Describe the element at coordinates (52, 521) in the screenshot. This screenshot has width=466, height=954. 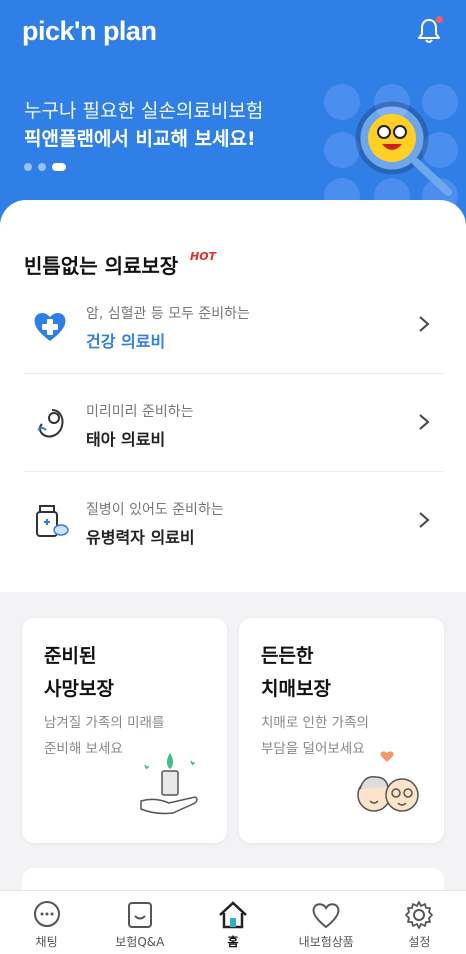
I see `medicine-bottle-icon` at that location.